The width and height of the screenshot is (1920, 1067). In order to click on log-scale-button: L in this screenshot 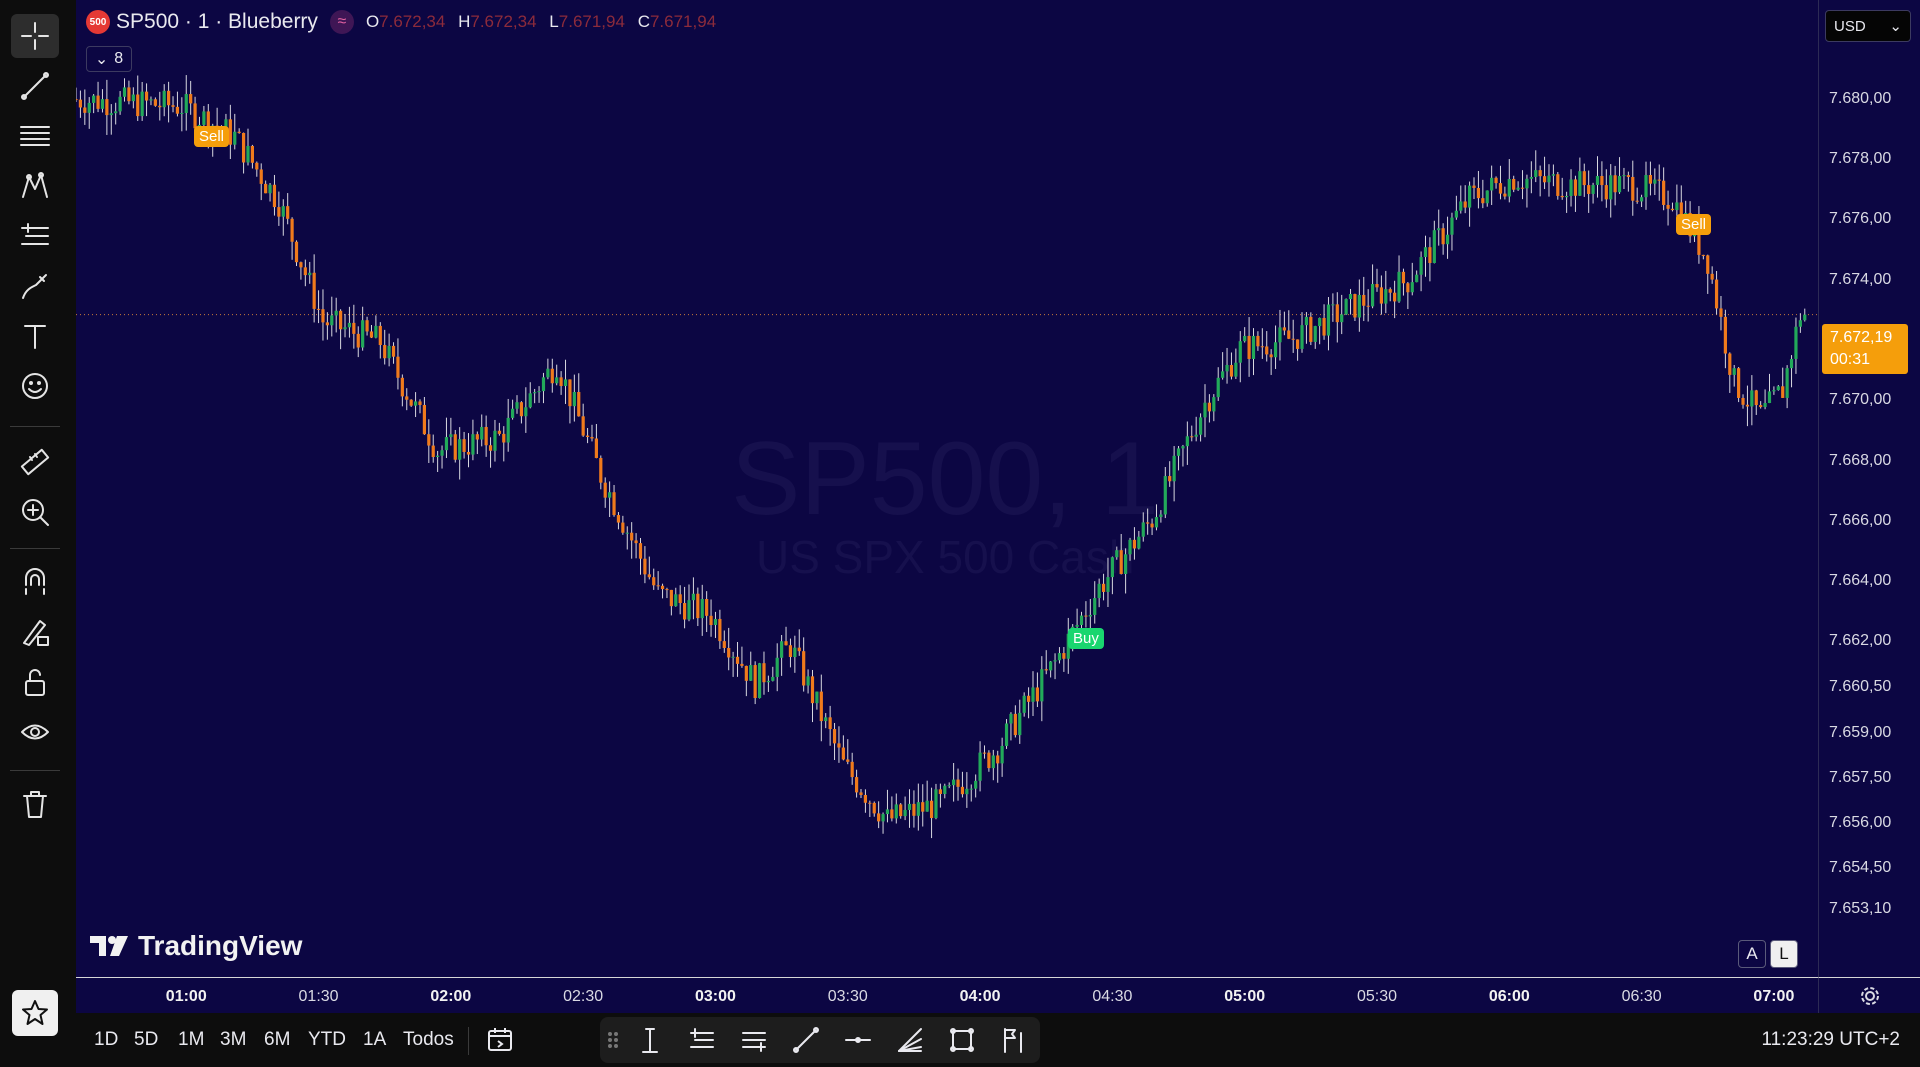, I will do `click(1784, 954)`.